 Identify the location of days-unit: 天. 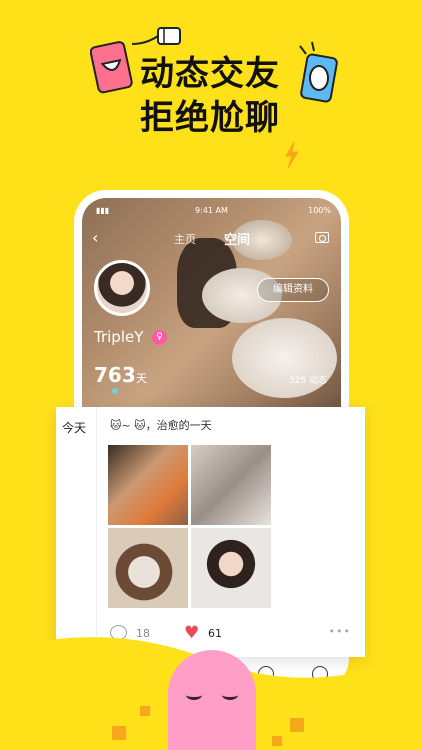
(141, 378).